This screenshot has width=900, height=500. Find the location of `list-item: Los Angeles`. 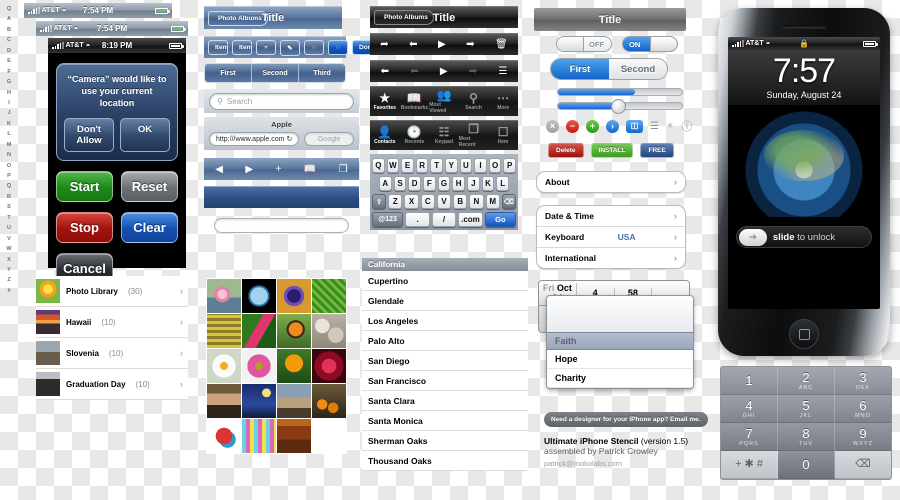

list-item: Los Angeles is located at coordinates (445, 321).